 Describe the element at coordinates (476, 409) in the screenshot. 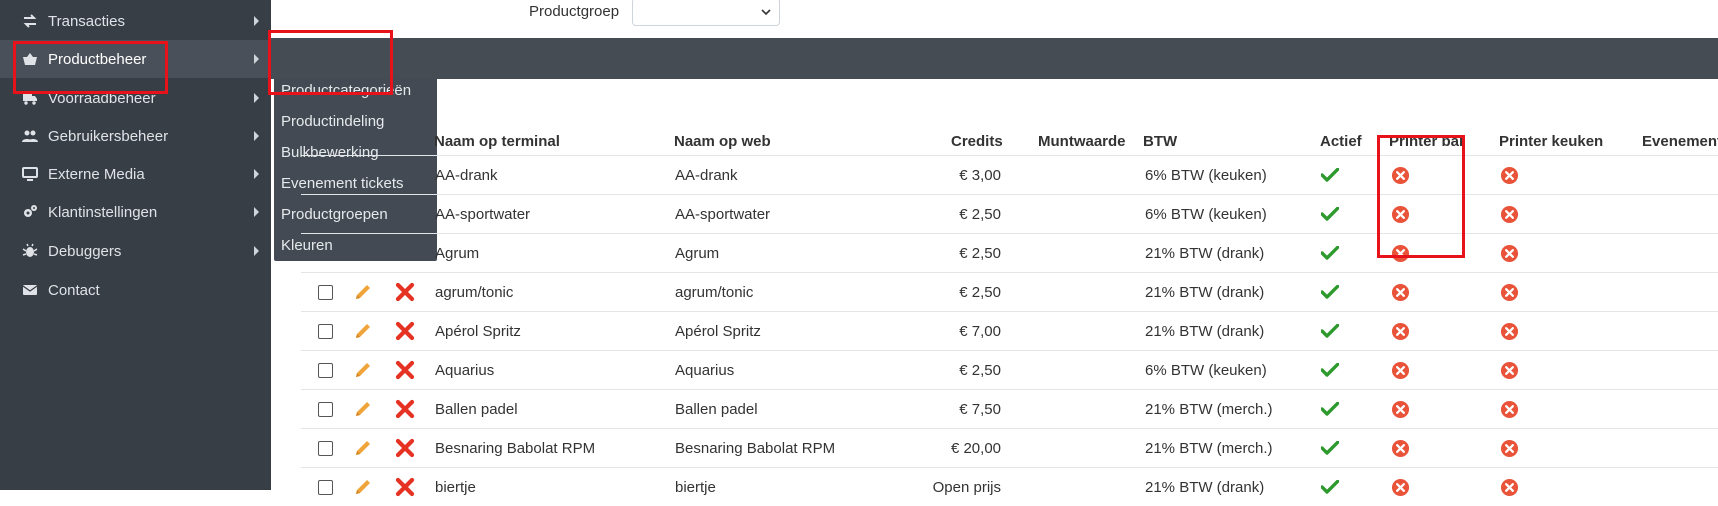

I see `cell-naam-terminal: Ballen padel` at that location.